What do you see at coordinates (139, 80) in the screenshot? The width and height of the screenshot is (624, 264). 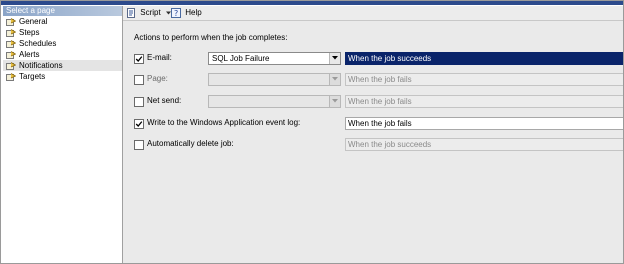 I see `page-checkbox` at bounding box center [139, 80].